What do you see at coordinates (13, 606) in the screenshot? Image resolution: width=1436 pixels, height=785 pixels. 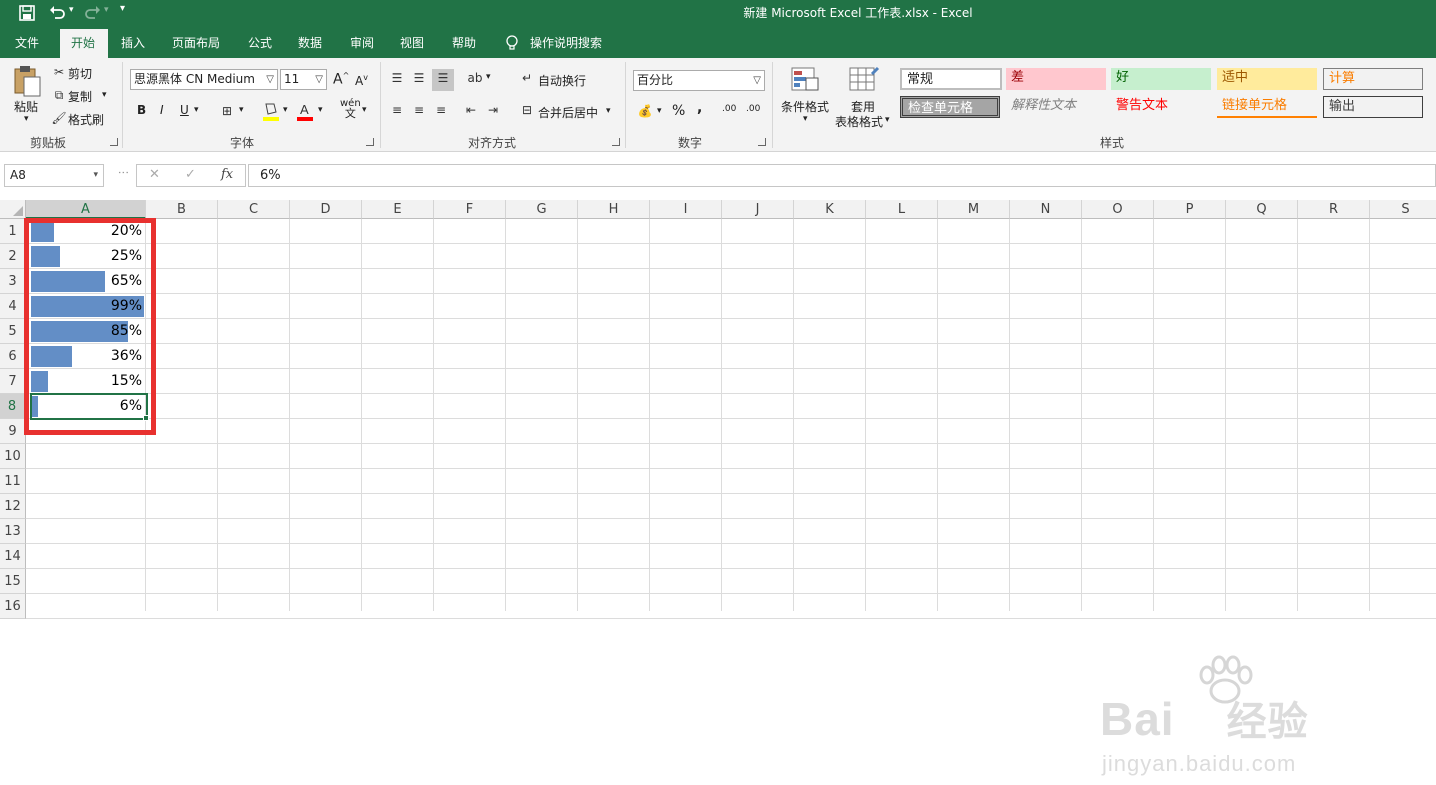 I see `row-header-16: 16` at bounding box center [13, 606].